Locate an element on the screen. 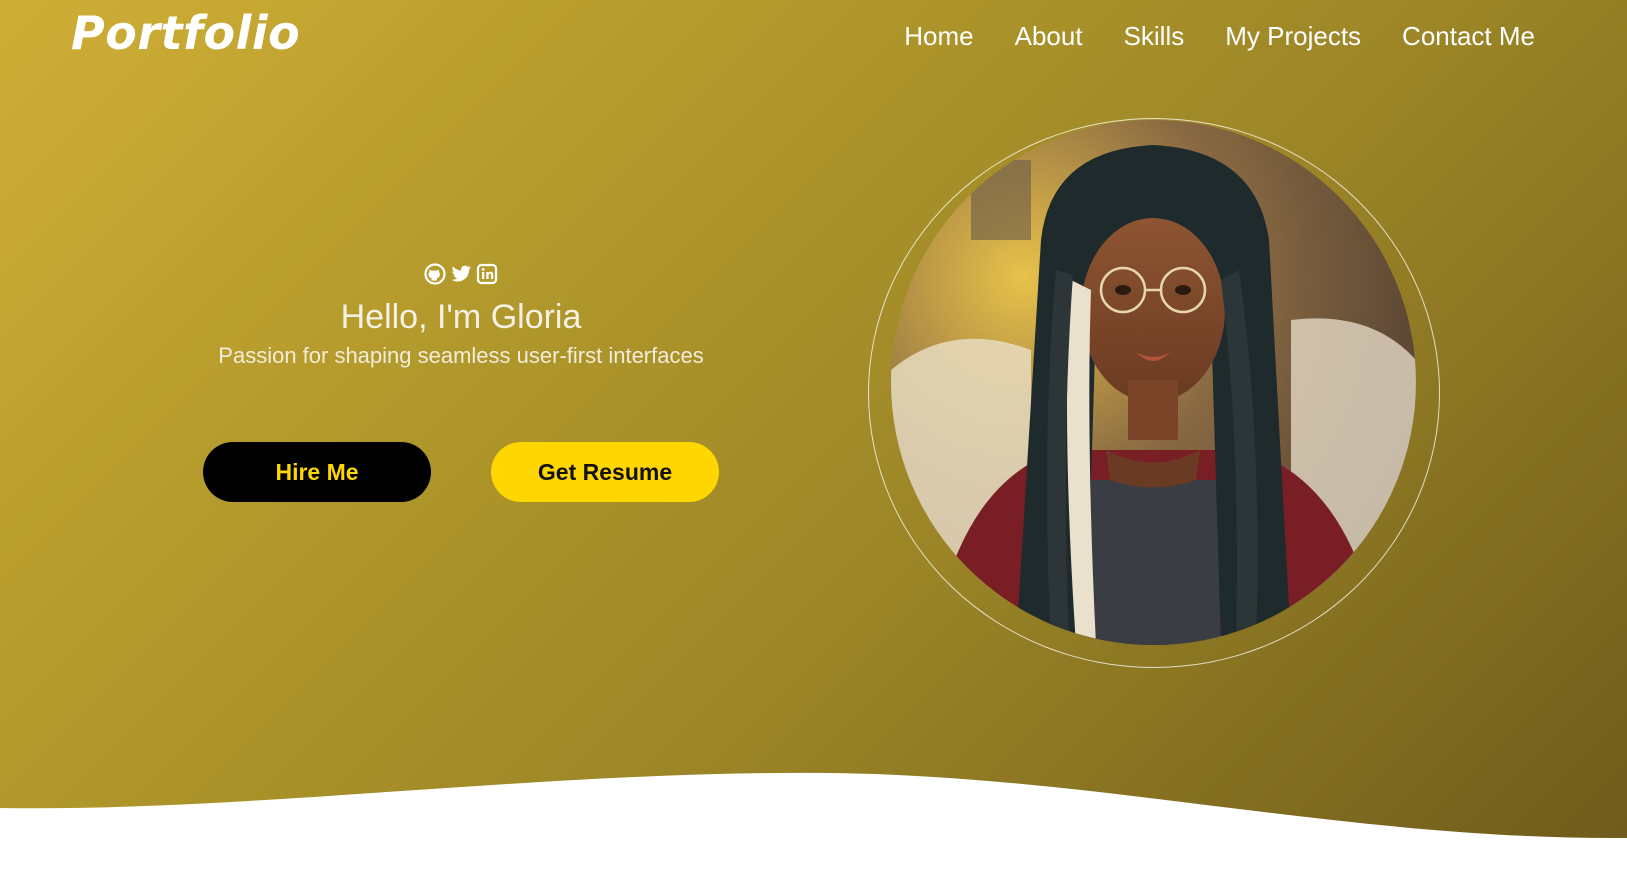 This screenshot has height=880, width=1627. nav-link-skills: Skills is located at coordinates (1154, 36).